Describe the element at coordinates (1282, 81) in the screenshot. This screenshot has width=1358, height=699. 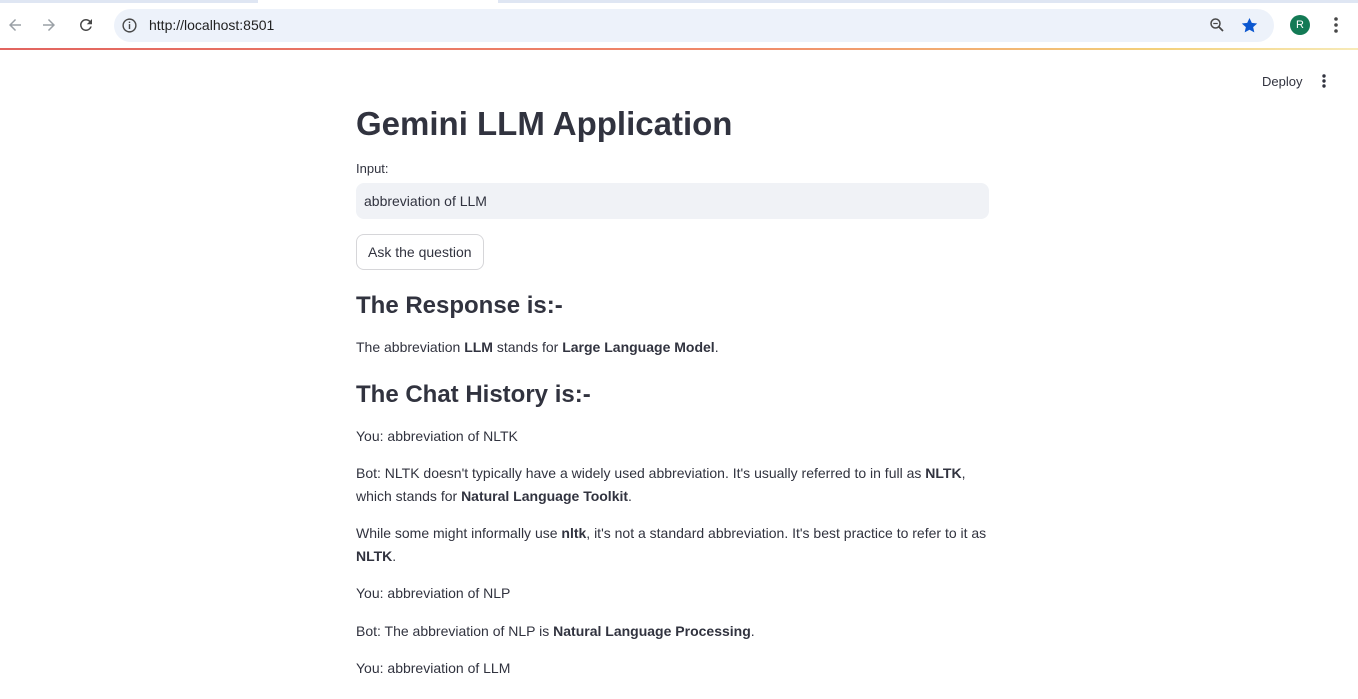
I see `deploy-button: Deploy` at that location.